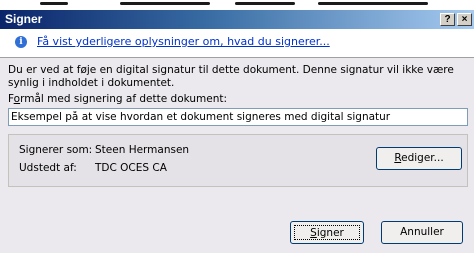 This screenshot has width=474, height=253. I want to click on signer-value: Steen Hermansen, so click(142, 150).